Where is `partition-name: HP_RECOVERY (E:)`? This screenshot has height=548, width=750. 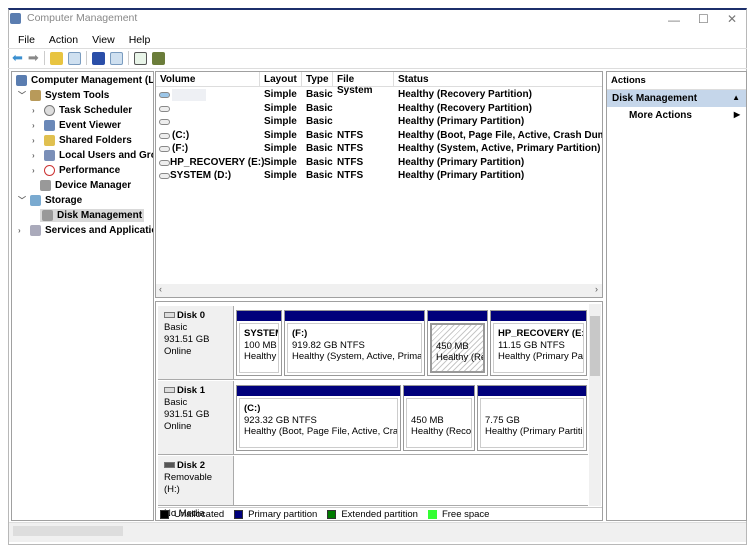 partition-name: HP_RECOVERY (E:) is located at coordinates (541, 333).